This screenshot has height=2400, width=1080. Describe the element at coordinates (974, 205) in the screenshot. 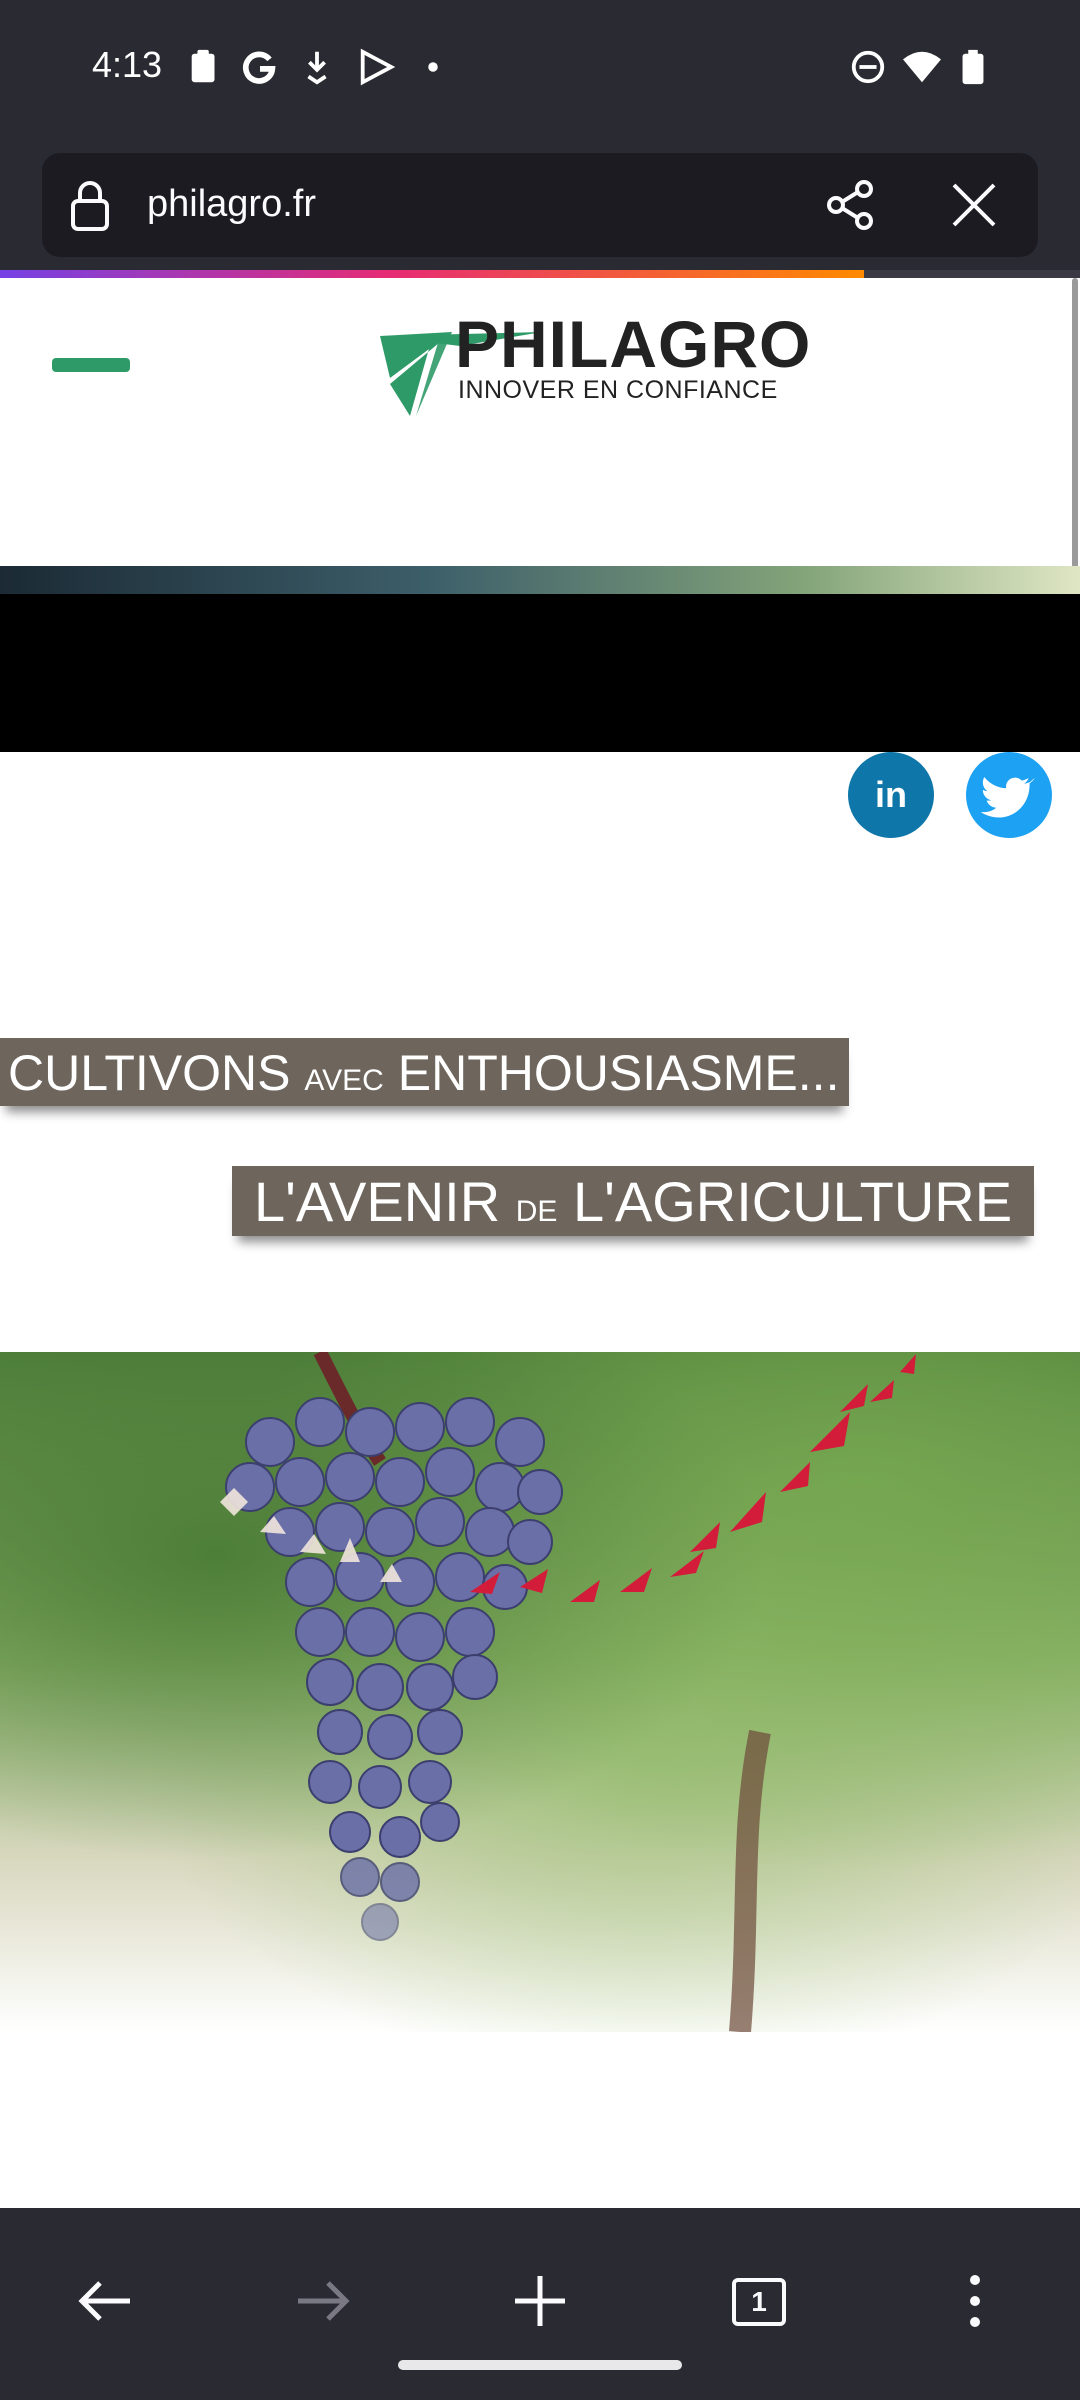

I see `close-icon` at that location.